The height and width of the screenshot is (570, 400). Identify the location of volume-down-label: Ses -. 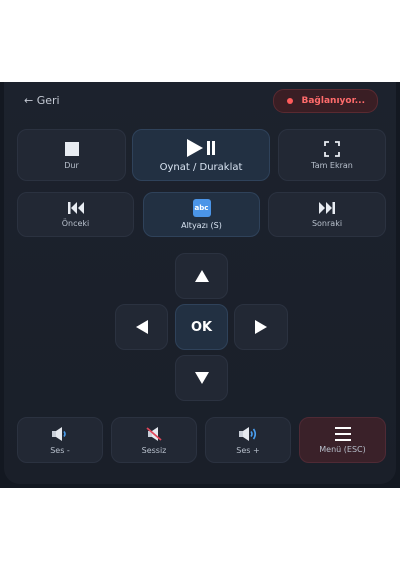
(60, 450).